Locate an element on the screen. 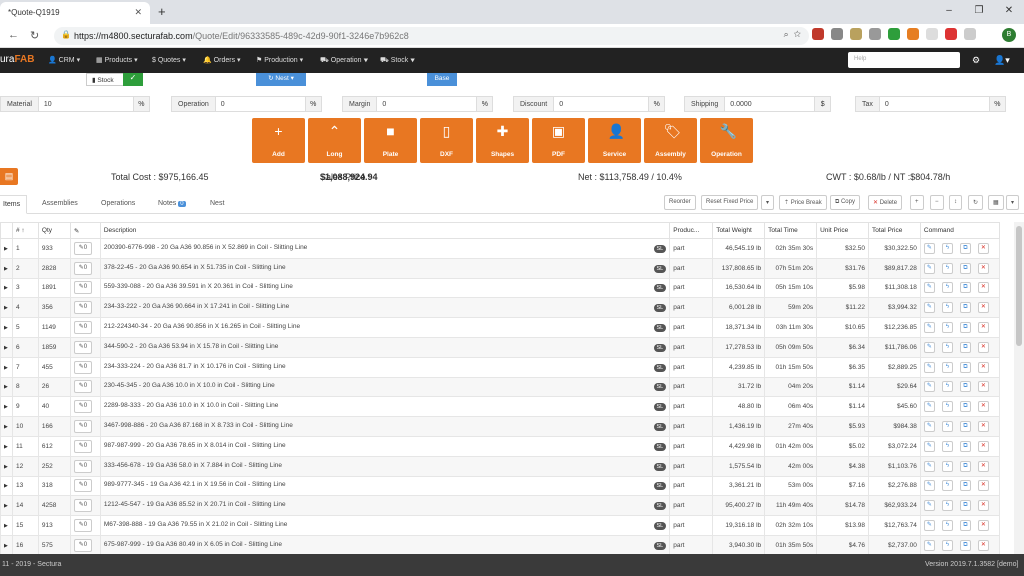 This screenshot has height=576, width=1024. row-qty: 575 is located at coordinates (54, 545).